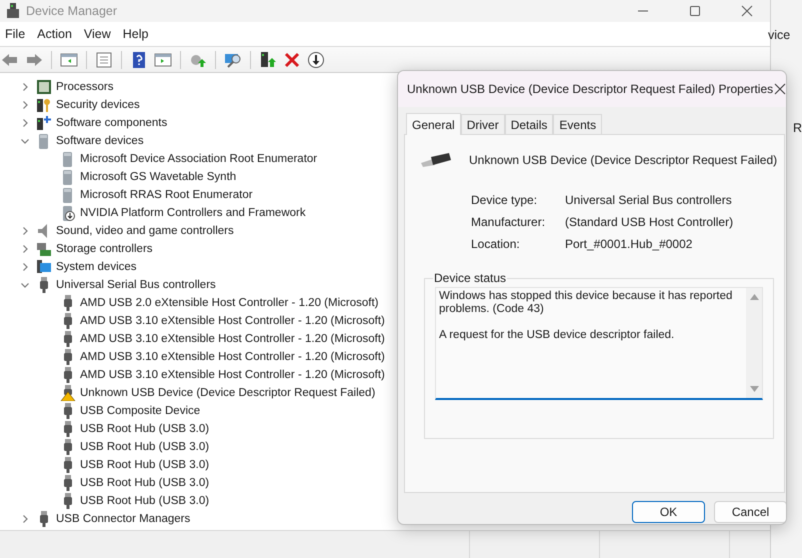 This screenshot has width=802, height=558. What do you see at coordinates (797, 128) in the screenshot?
I see `window-text: R` at bounding box center [797, 128].